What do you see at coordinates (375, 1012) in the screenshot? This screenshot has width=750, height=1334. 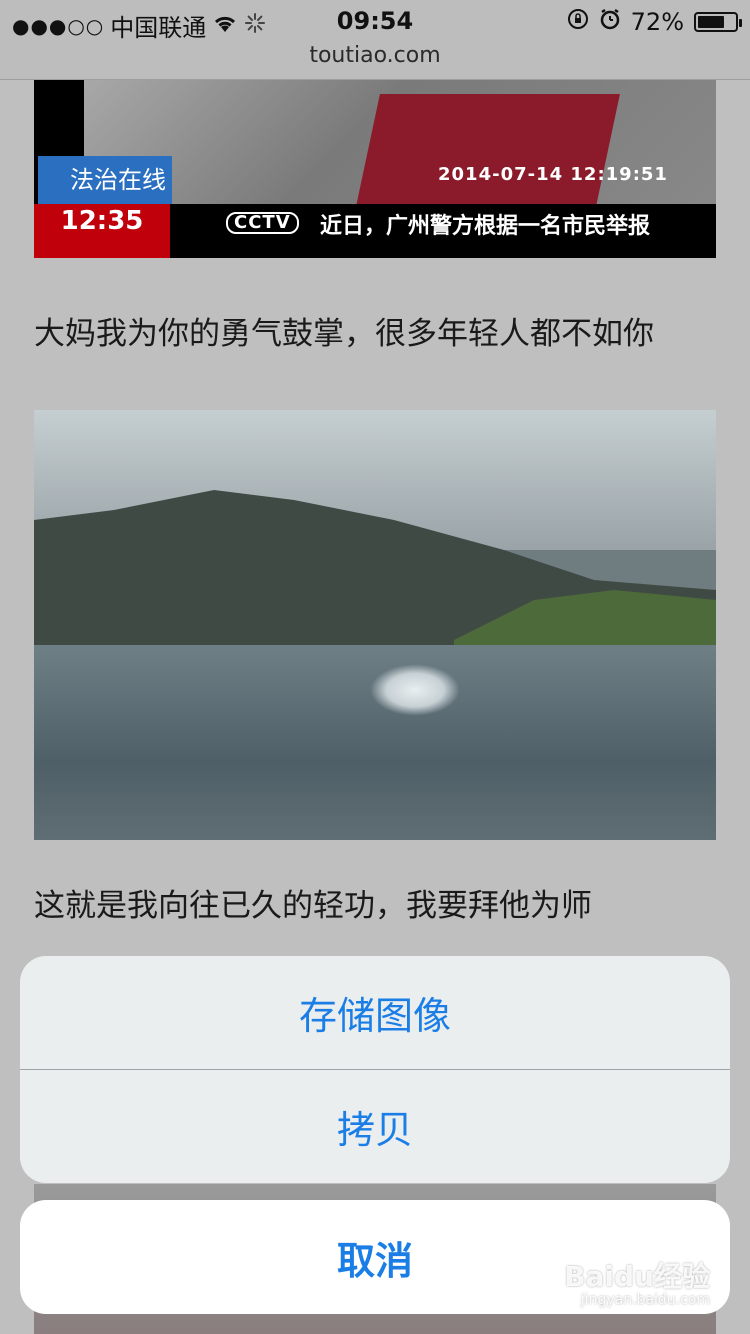 I see `save-image-button: 存储图像` at bounding box center [375, 1012].